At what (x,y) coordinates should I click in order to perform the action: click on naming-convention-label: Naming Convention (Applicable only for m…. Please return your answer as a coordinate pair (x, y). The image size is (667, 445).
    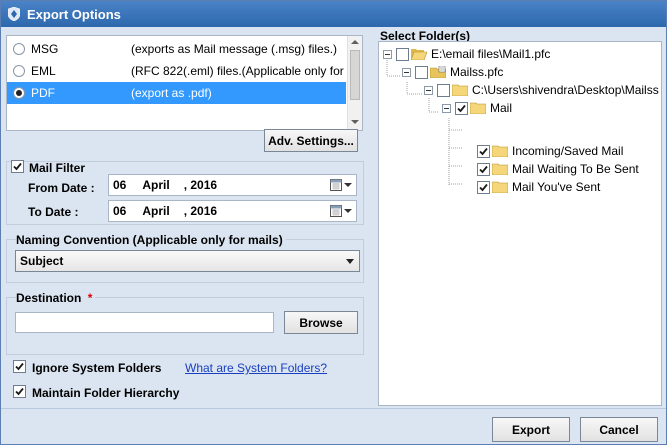
    Looking at the image, I should click on (151, 240).